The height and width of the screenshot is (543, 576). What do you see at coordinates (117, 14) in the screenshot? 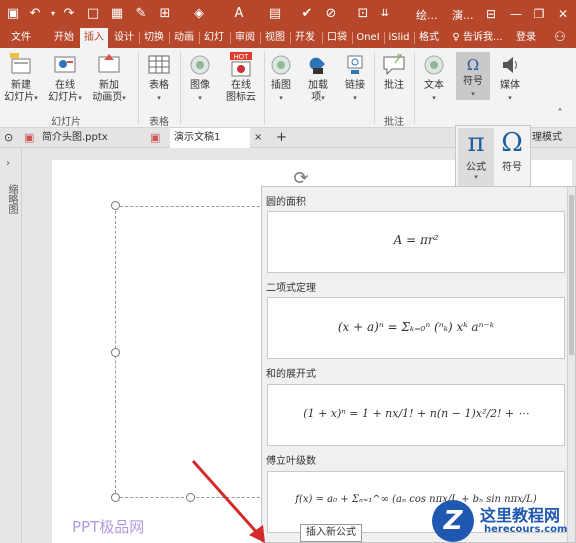
I see `grid-icon: ▦` at bounding box center [117, 14].